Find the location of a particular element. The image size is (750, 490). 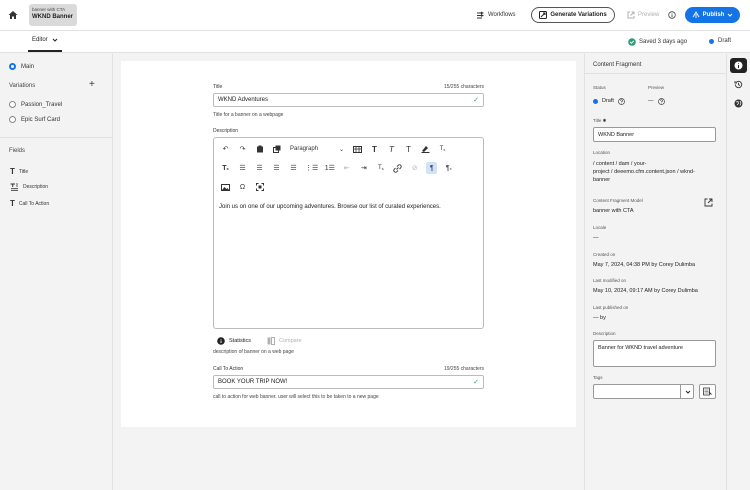

preview-value: — is located at coordinates (656, 101).